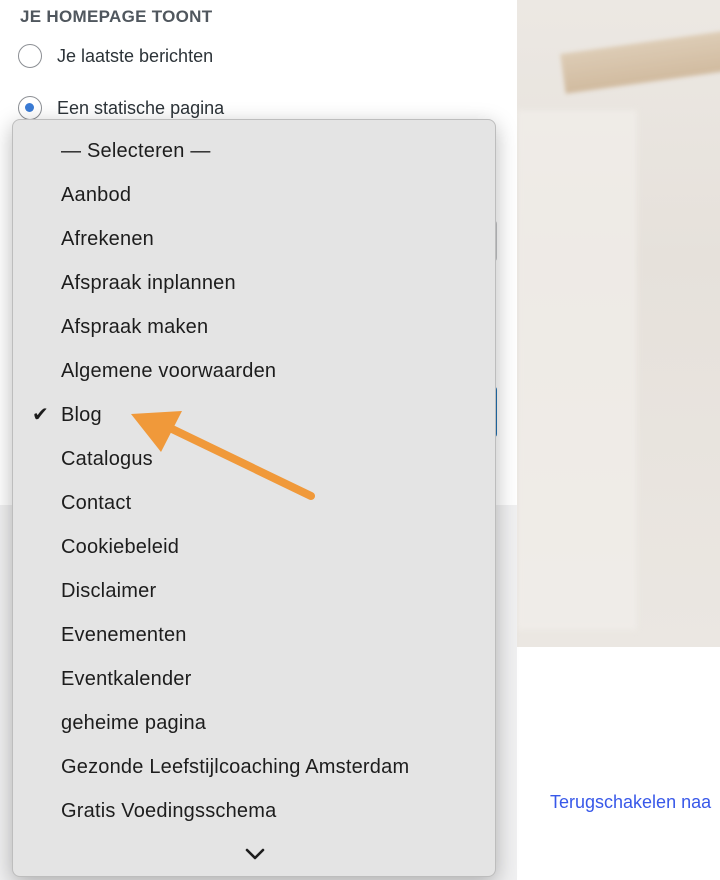 The width and height of the screenshot is (720, 880). Describe the element at coordinates (254, 503) in the screenshot. I see `dropdown-option: Contact` at that location.